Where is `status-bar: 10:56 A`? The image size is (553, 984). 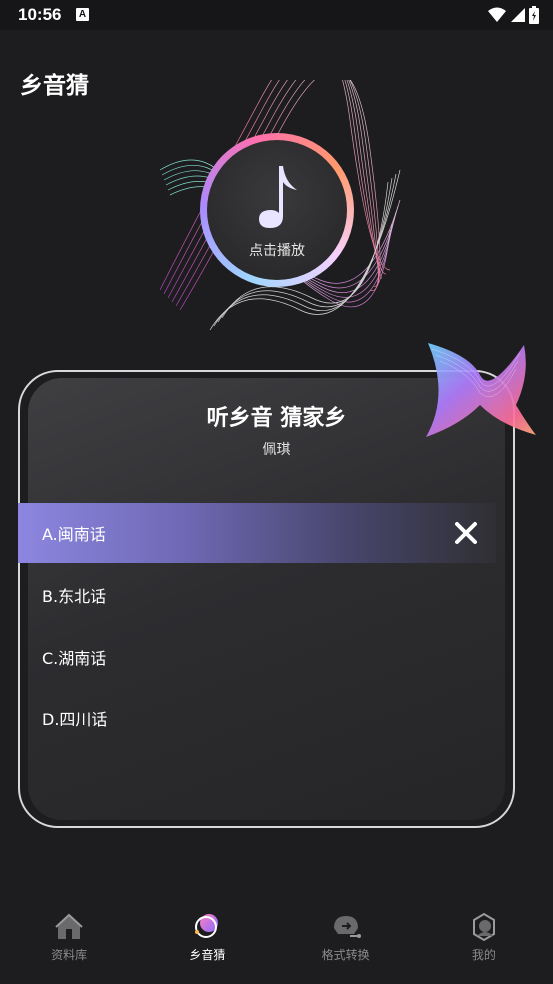 status-bar: 10:56 A is located at coordinates (276, 15).